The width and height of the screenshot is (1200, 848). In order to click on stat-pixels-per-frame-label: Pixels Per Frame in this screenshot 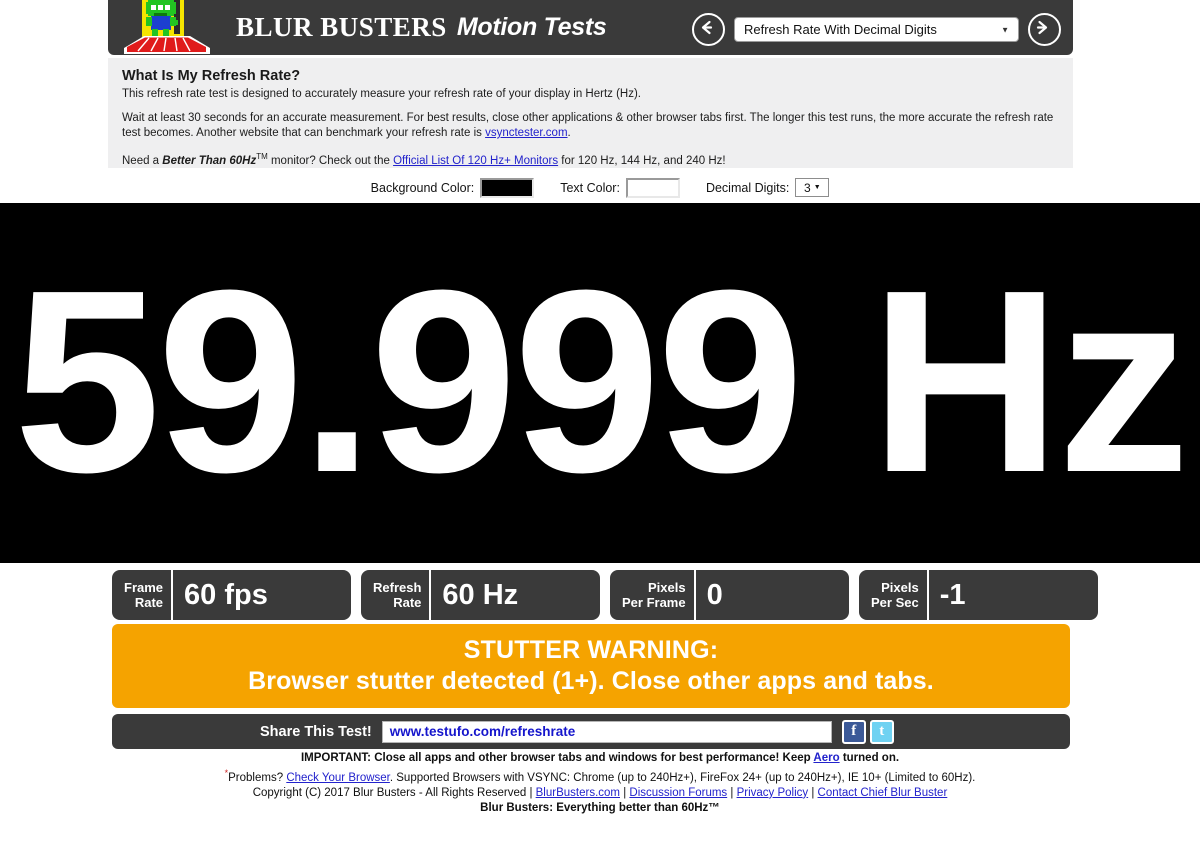, I will do `click(653, 595)`.